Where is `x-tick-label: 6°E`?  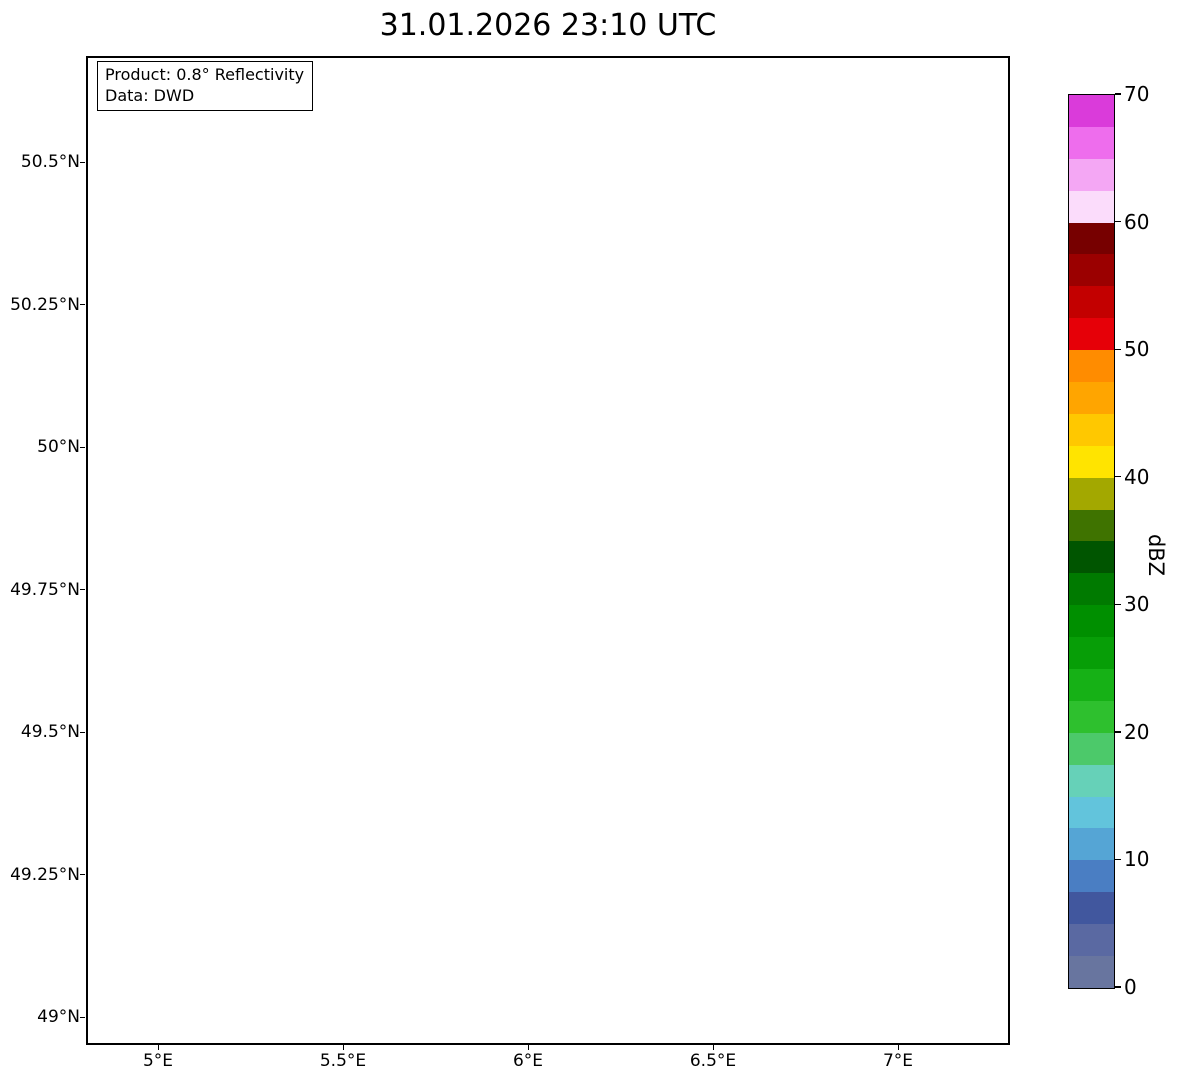 x-tick-label: 6°E is located at coordinates (528, 1061).